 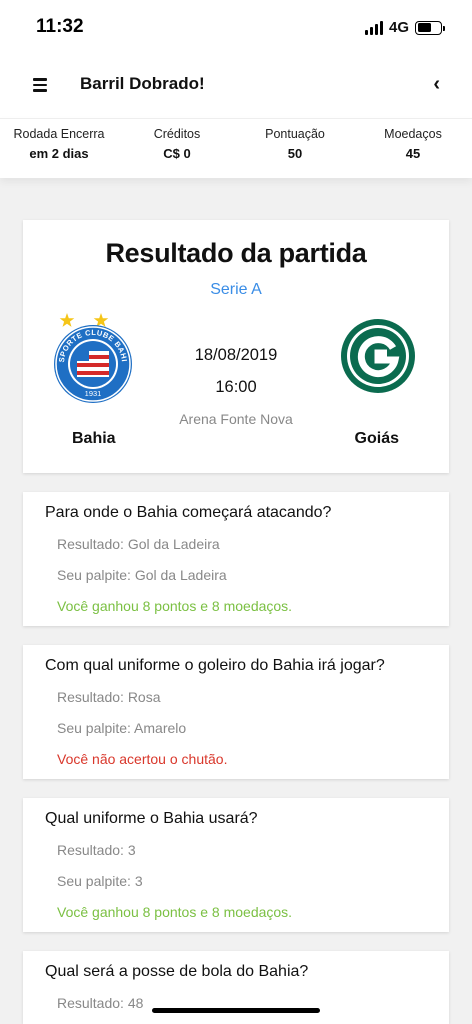 I want to click on match-league: Serie A, so click(x=236, y=290).